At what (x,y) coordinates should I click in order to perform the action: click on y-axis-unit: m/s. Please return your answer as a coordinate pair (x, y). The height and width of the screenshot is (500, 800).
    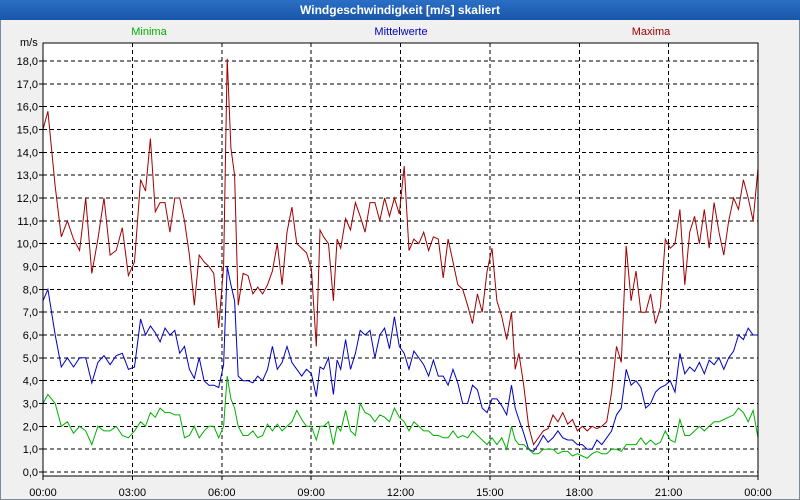
    Looking at the image, I should click on (29, 43).